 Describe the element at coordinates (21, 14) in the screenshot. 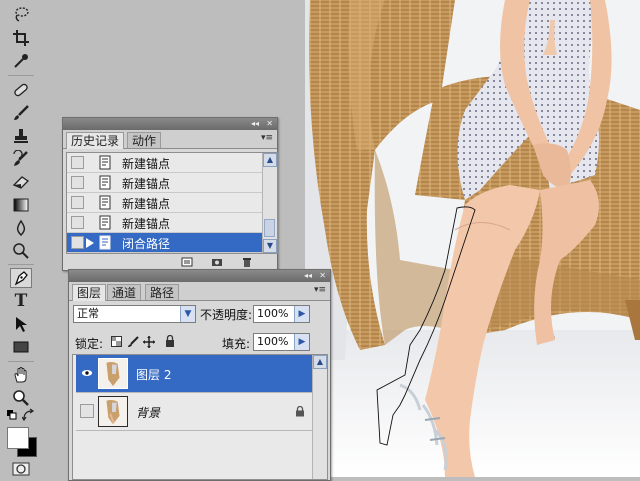

I see `lasso-icon` at that location.